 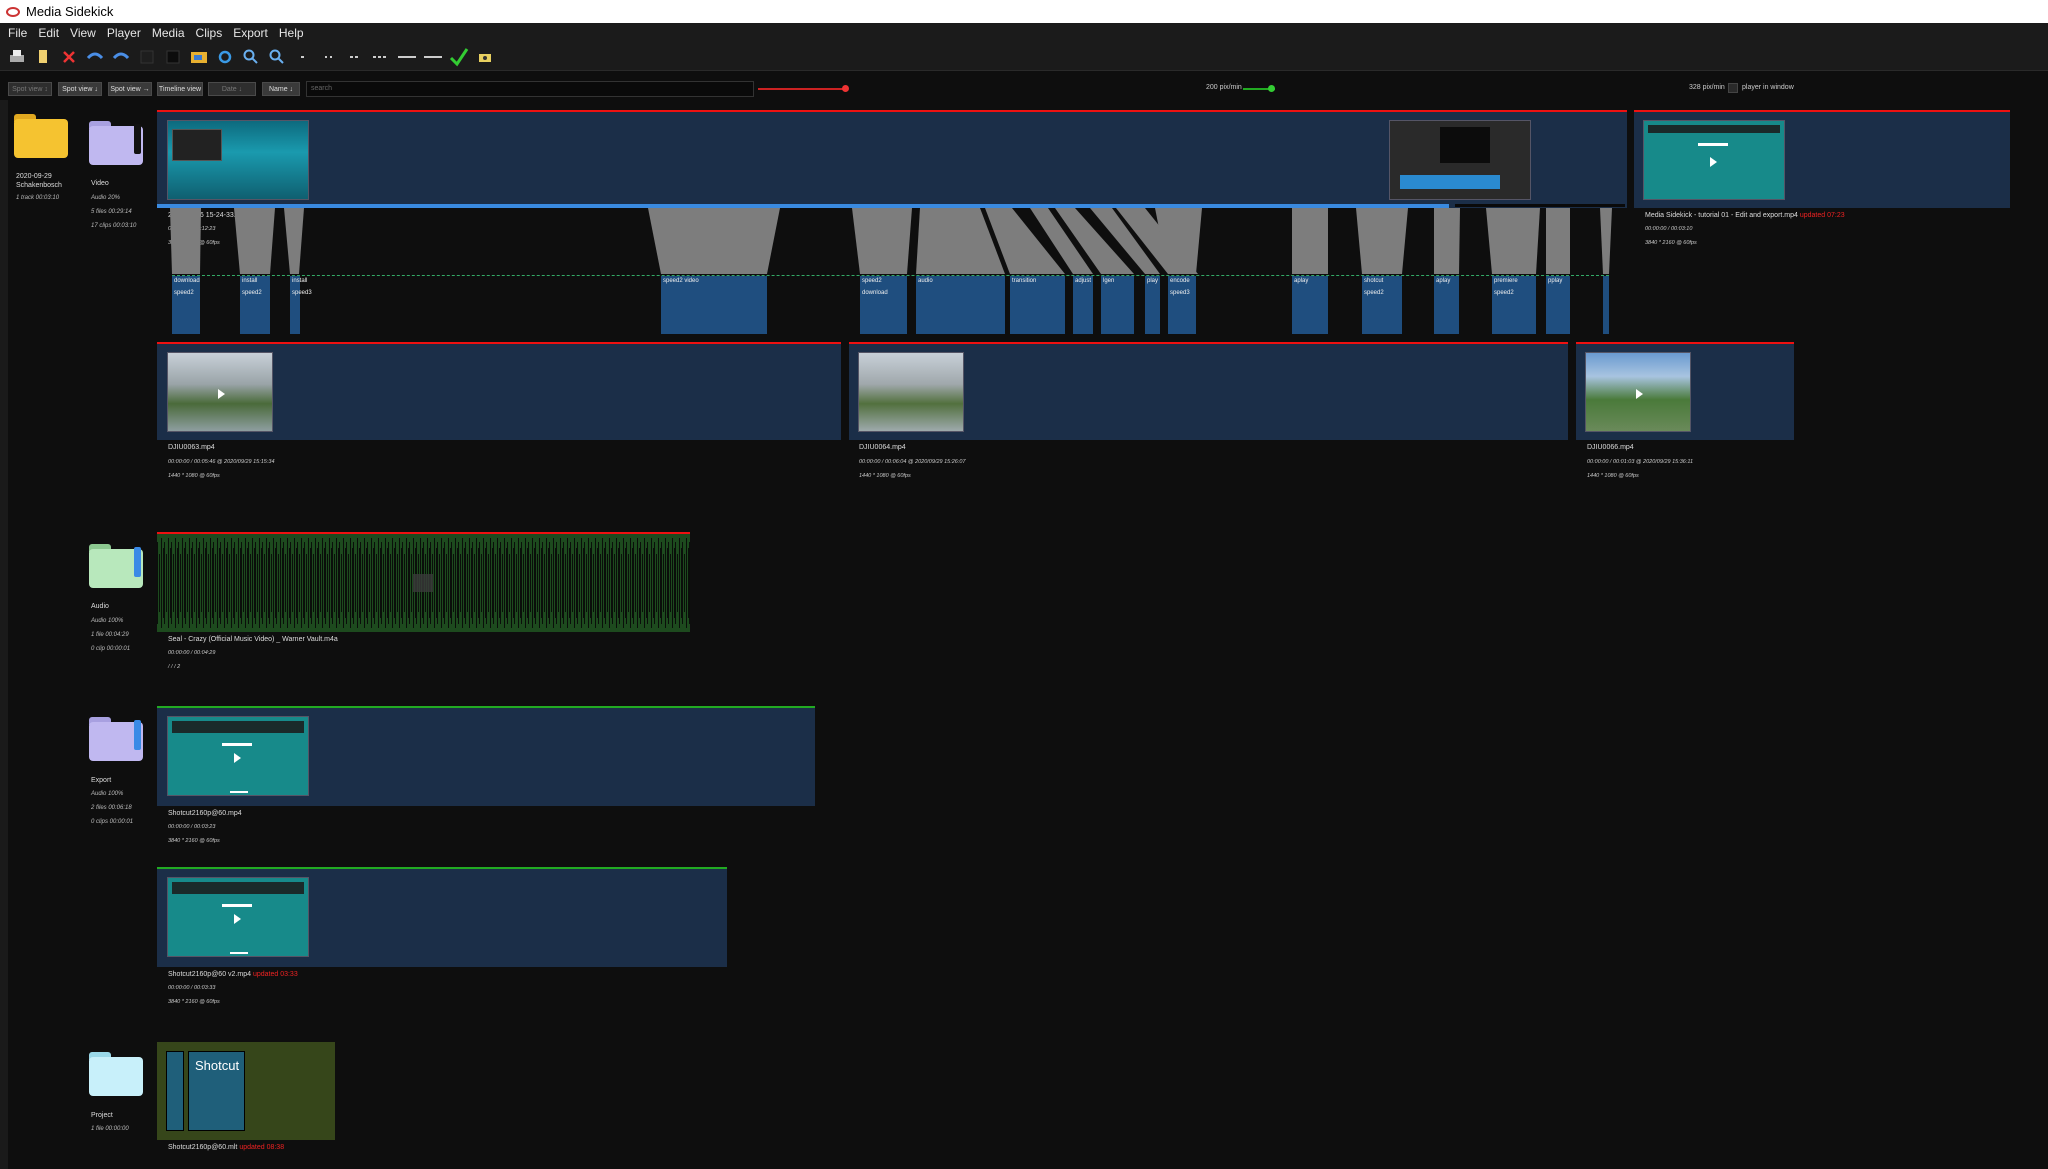 What do you see at coordinates (1671, 243) in the screenshot?
I see `clip-tutorial-meta2: 3840 * 2160 @ 60fps` at bounding box center [1671, 243].